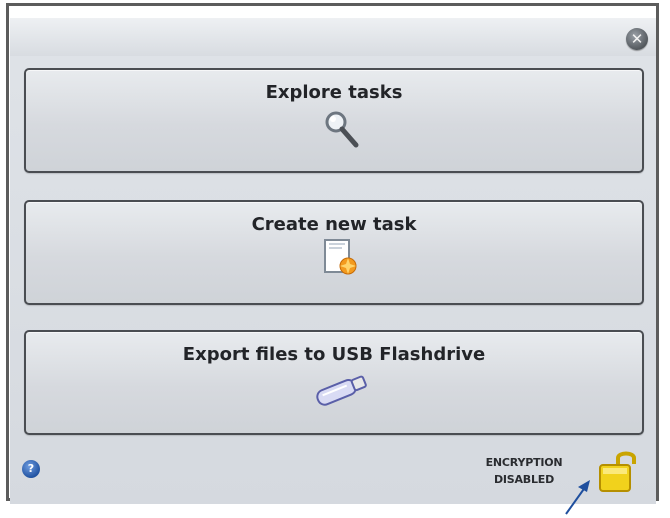  Describe the element at coordinates (618, 471) in the screenshot. I see `unlocked-padlock-icon` at that location.